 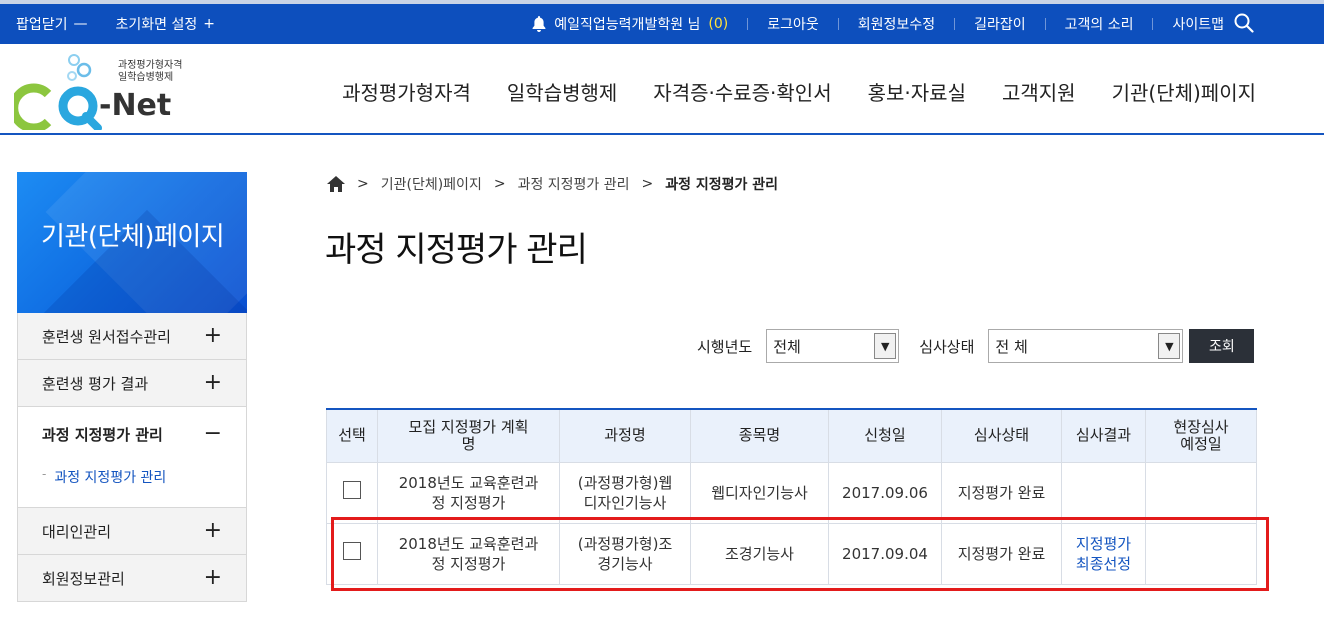 I want to click on column-header: 심사결과, so click(x=1103, y=436).